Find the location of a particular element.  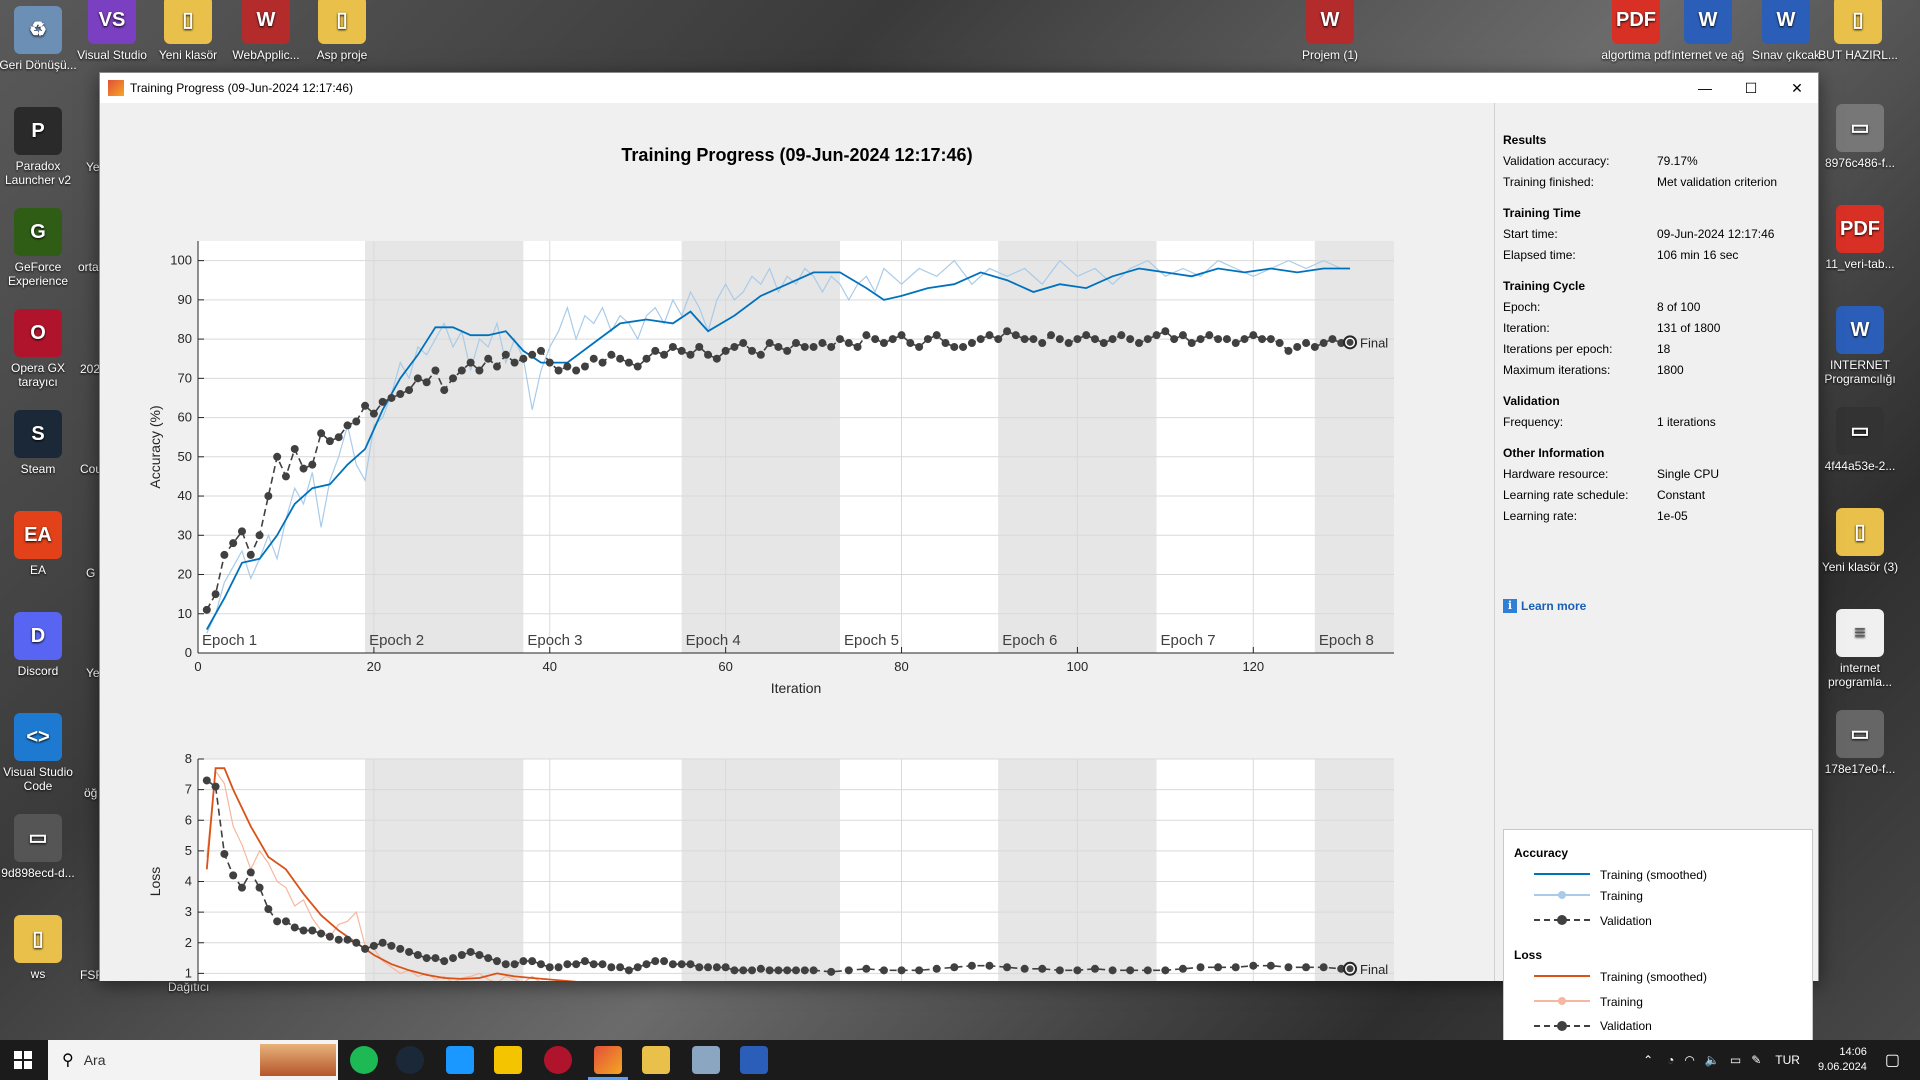

steam-taskbar-icon is located at coordinates (410, 1060).